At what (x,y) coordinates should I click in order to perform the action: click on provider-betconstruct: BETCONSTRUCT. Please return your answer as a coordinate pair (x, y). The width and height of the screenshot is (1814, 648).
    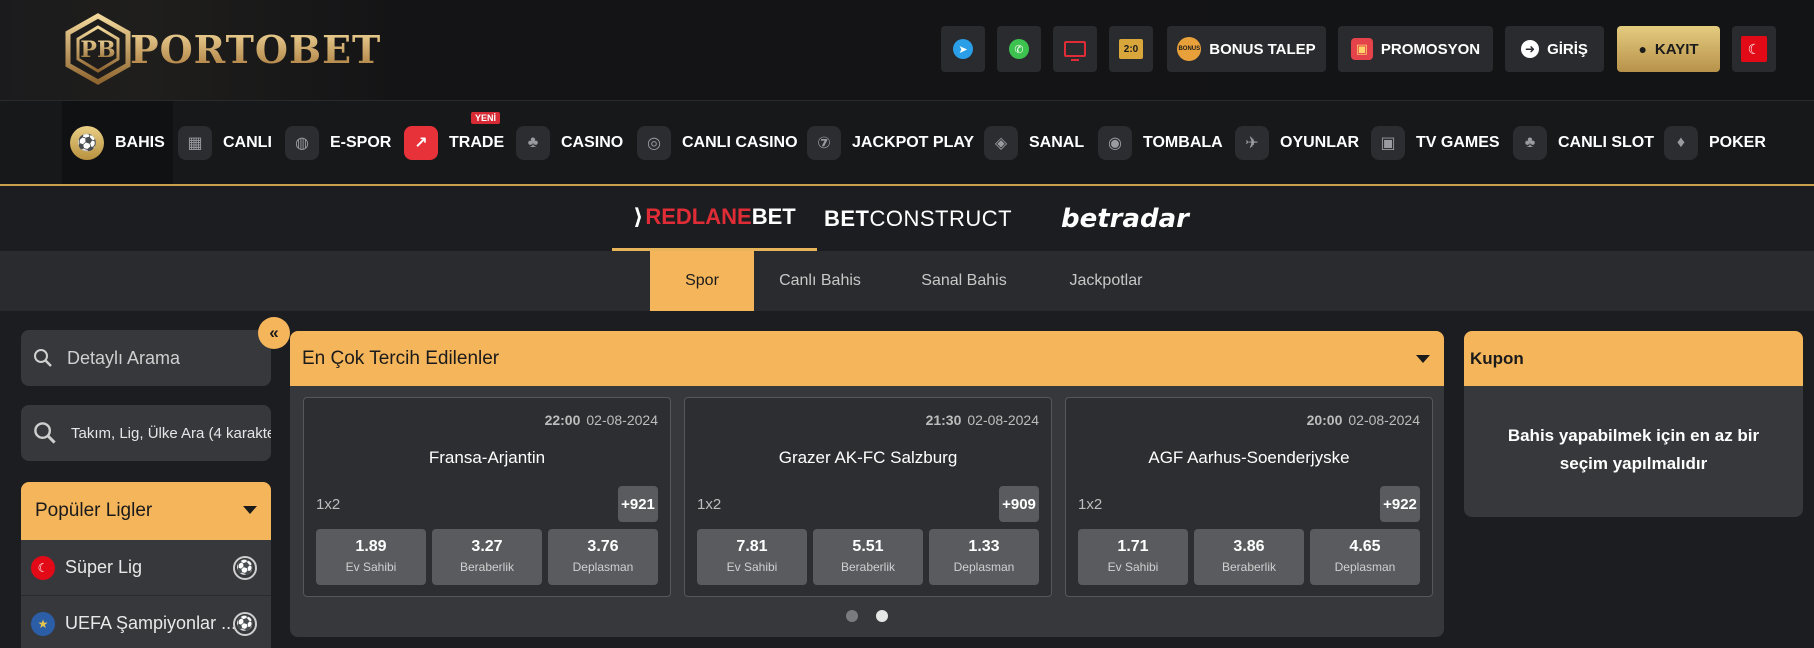
    Looking at the image, I should click on (918, 218).